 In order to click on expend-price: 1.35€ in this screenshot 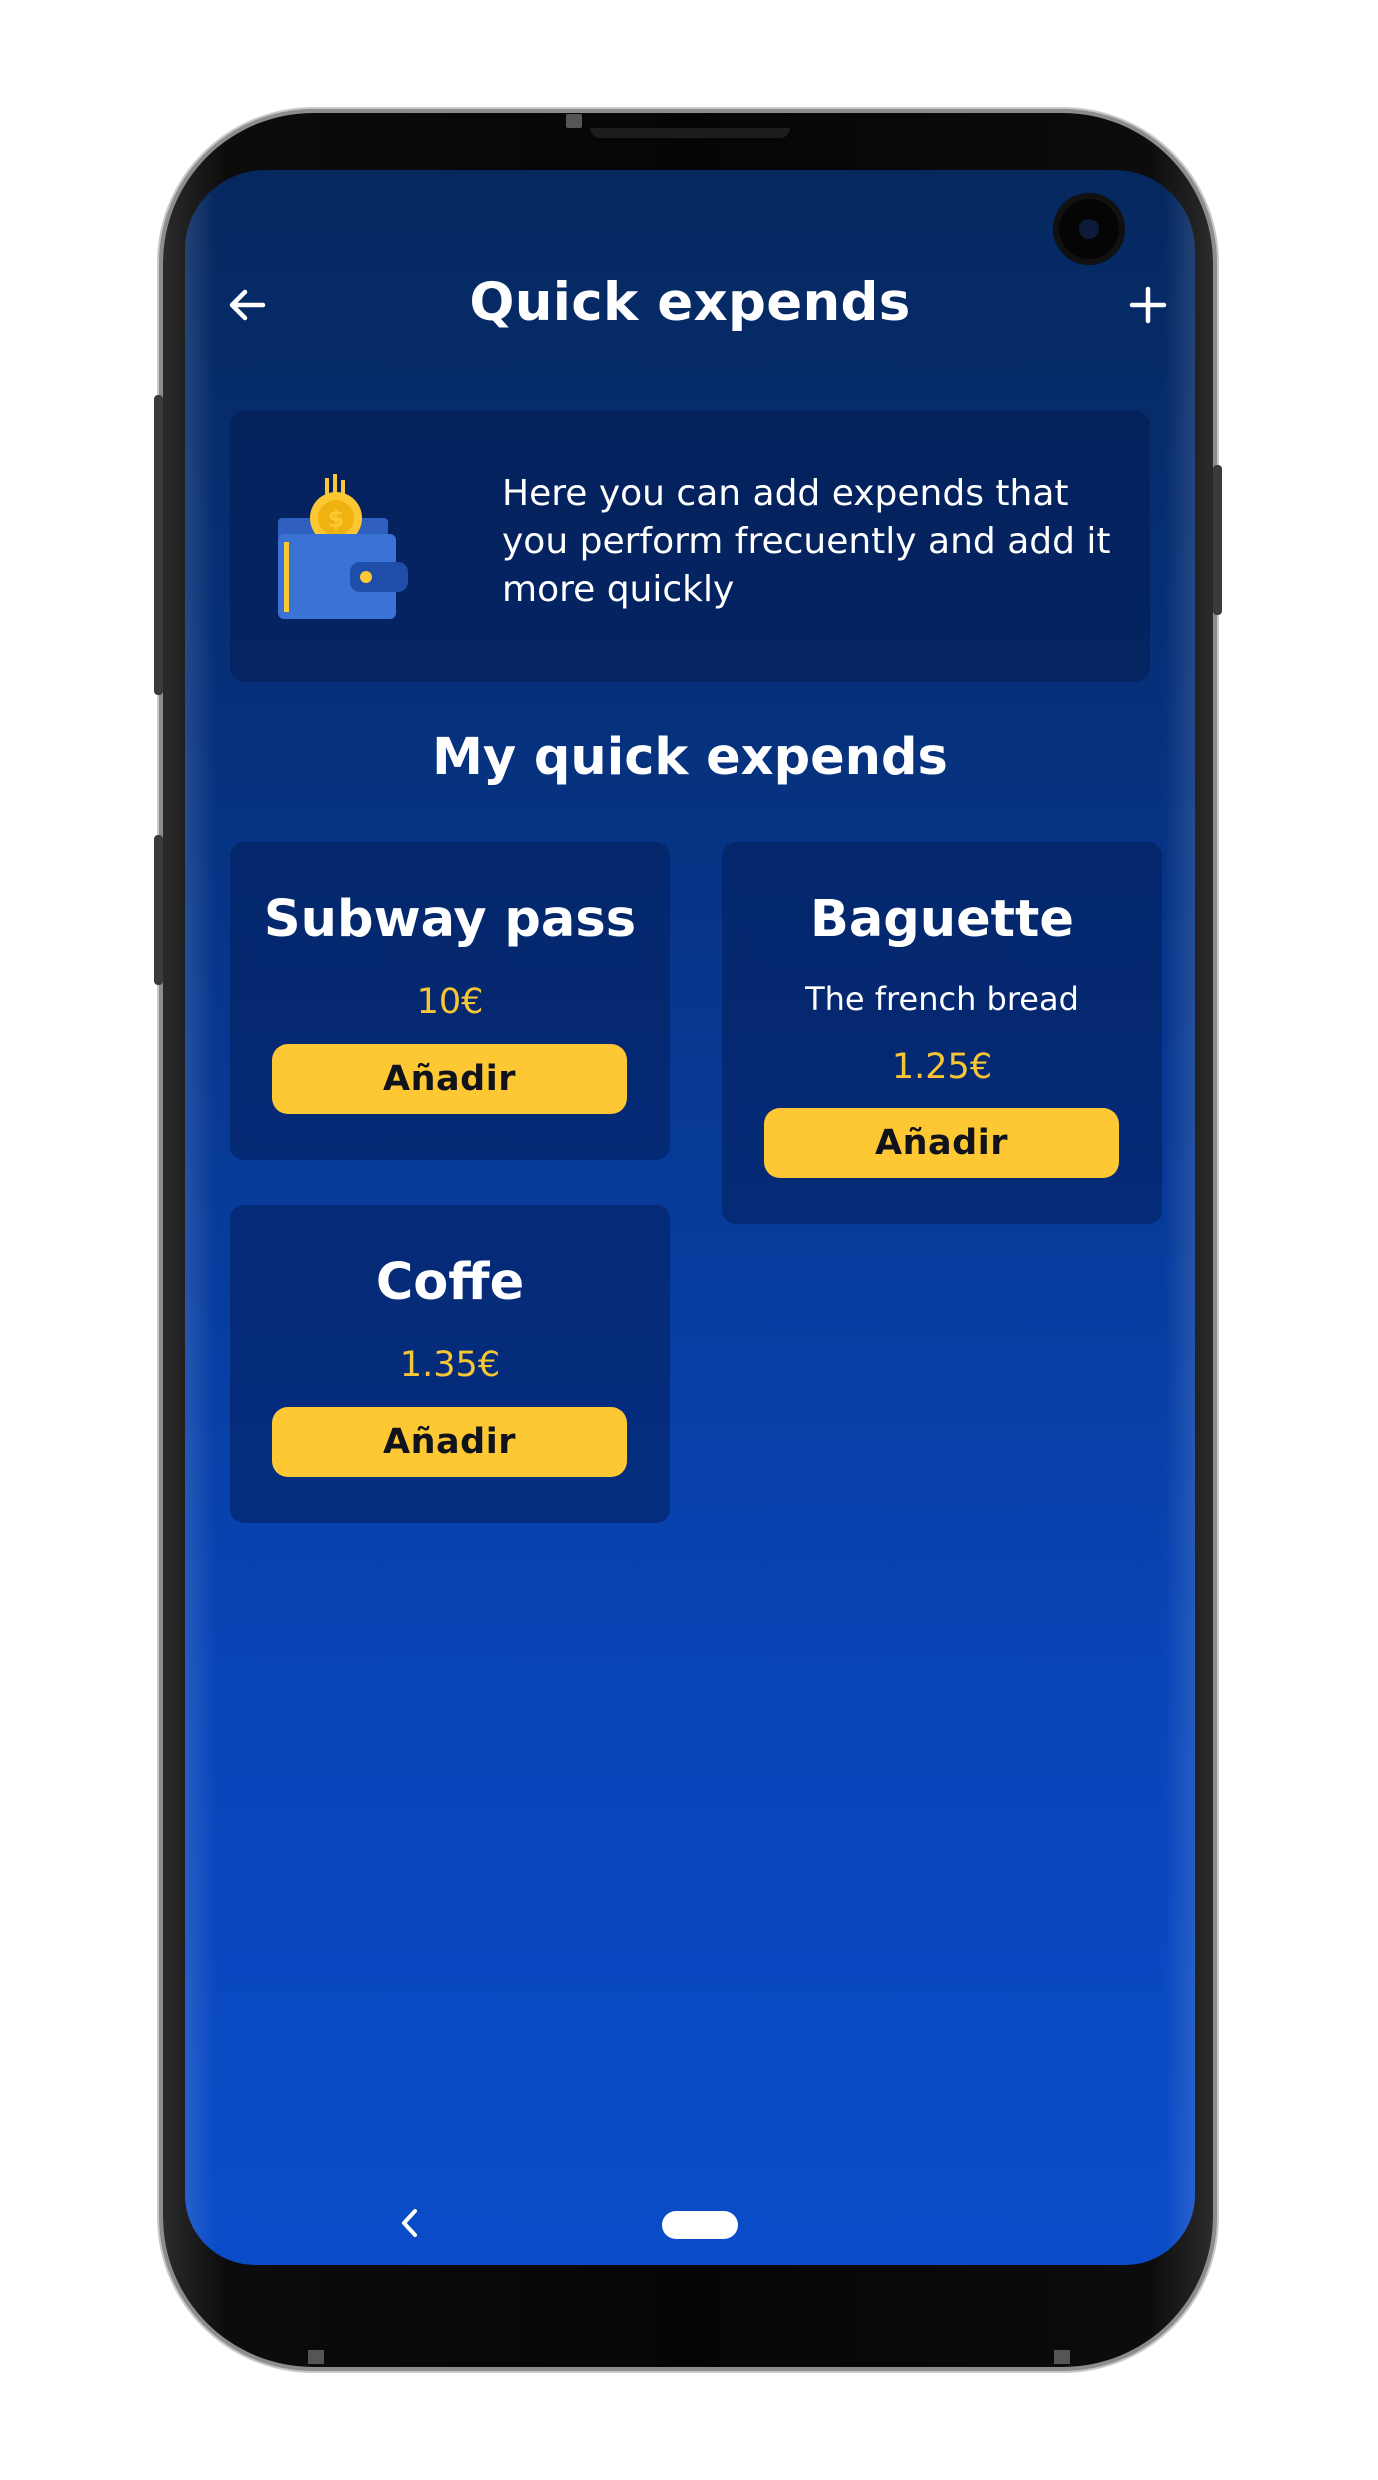, I will do `click(450, 1365)`.